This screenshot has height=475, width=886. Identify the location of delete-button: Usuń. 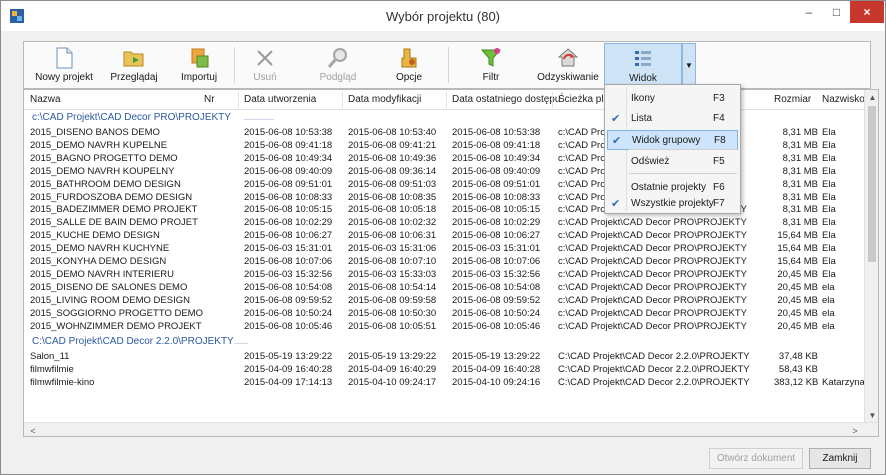
(265, 65).